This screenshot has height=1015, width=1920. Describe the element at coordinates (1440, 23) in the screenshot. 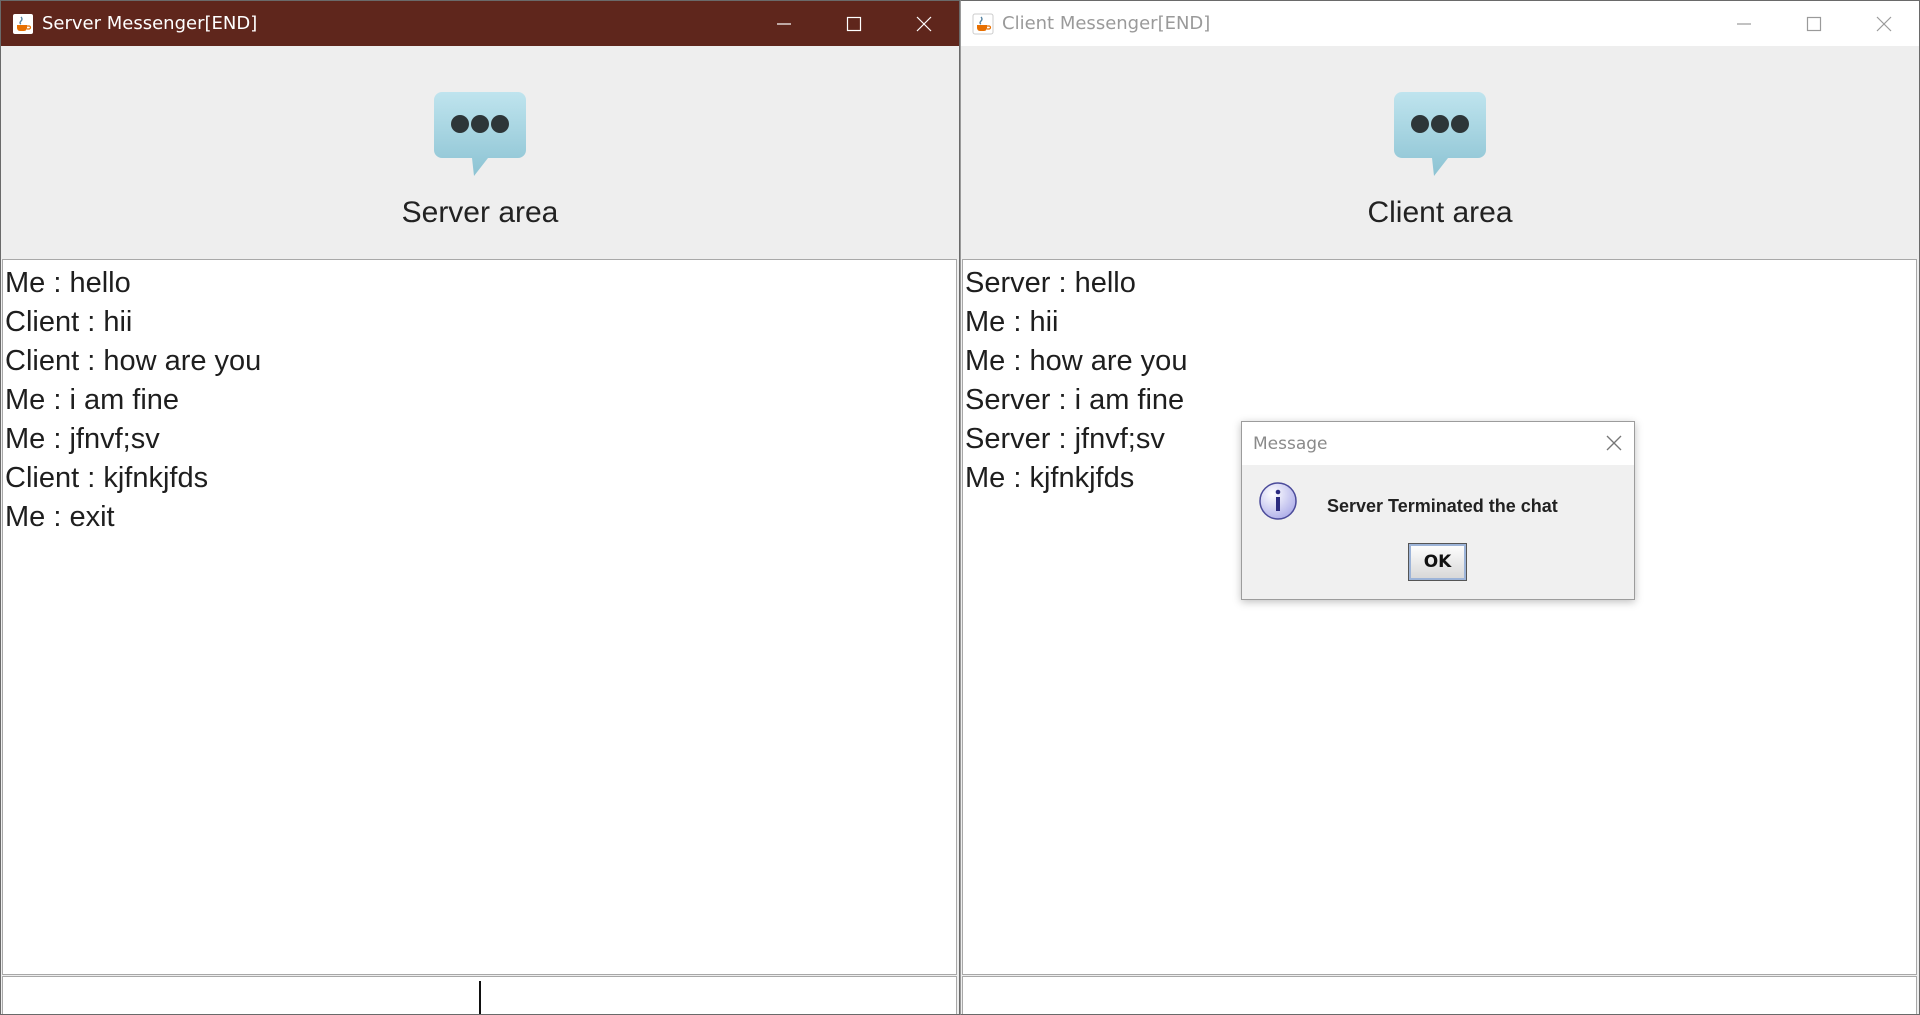

I see `client-titlebar: Client Messenger[END]` at that location.